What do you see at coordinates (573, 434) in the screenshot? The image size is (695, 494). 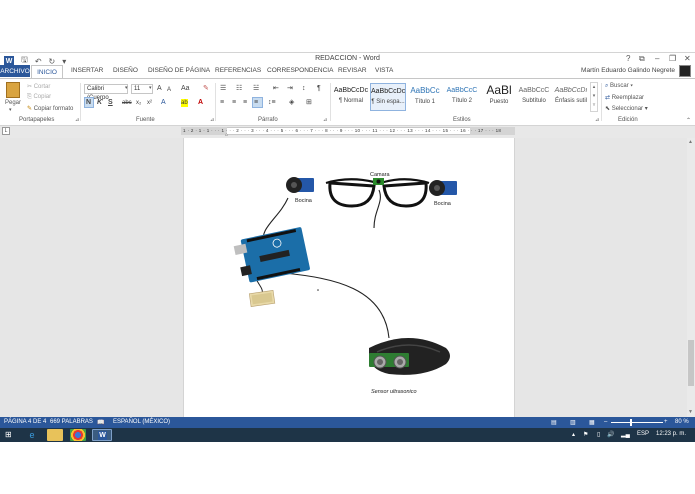 I see `tray-expand-icon: ▴` at bounding box center [573, 434].